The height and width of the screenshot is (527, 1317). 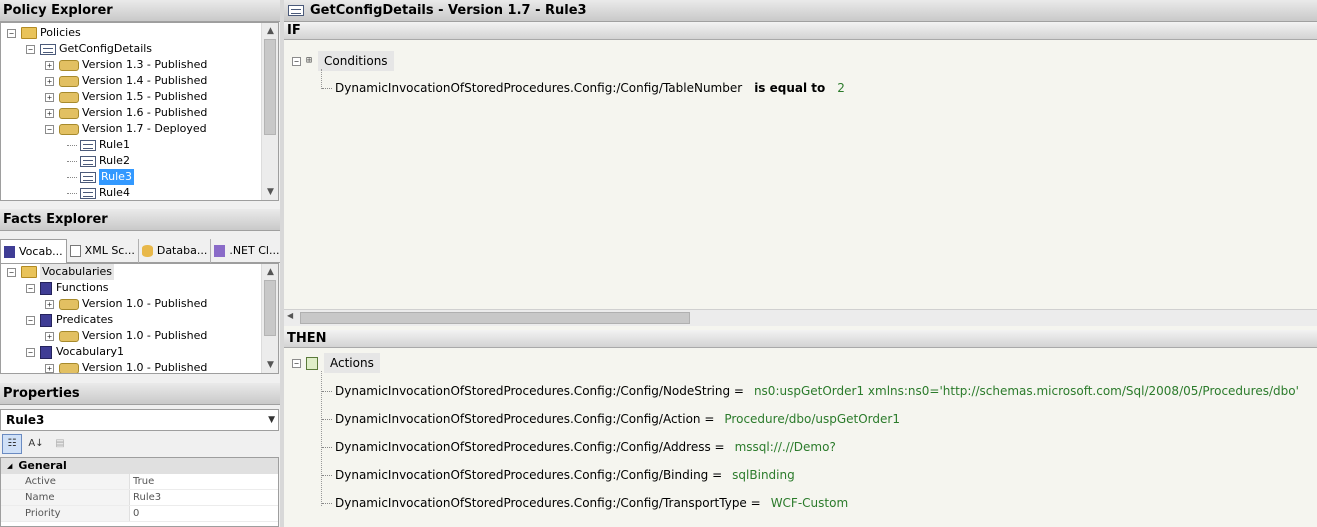 What do you see at coordinates (327, 447) in the screenshot?
I see `tree-connector` at bounding box center [327, 447].